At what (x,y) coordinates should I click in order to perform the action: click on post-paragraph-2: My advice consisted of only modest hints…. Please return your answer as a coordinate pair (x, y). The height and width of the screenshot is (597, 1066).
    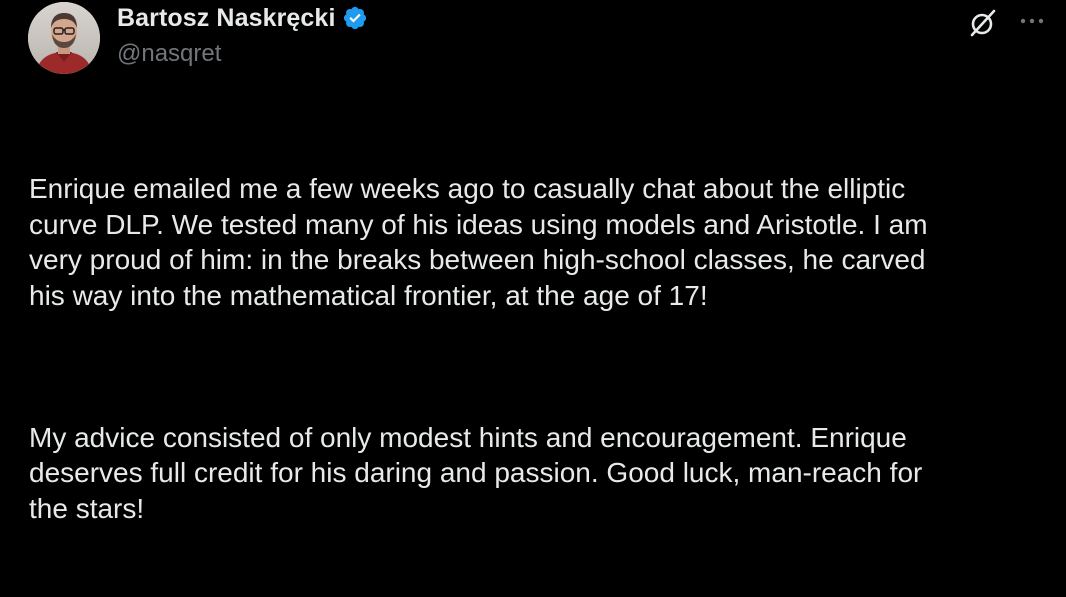
    Looking at the image, I should click on (476, 472).